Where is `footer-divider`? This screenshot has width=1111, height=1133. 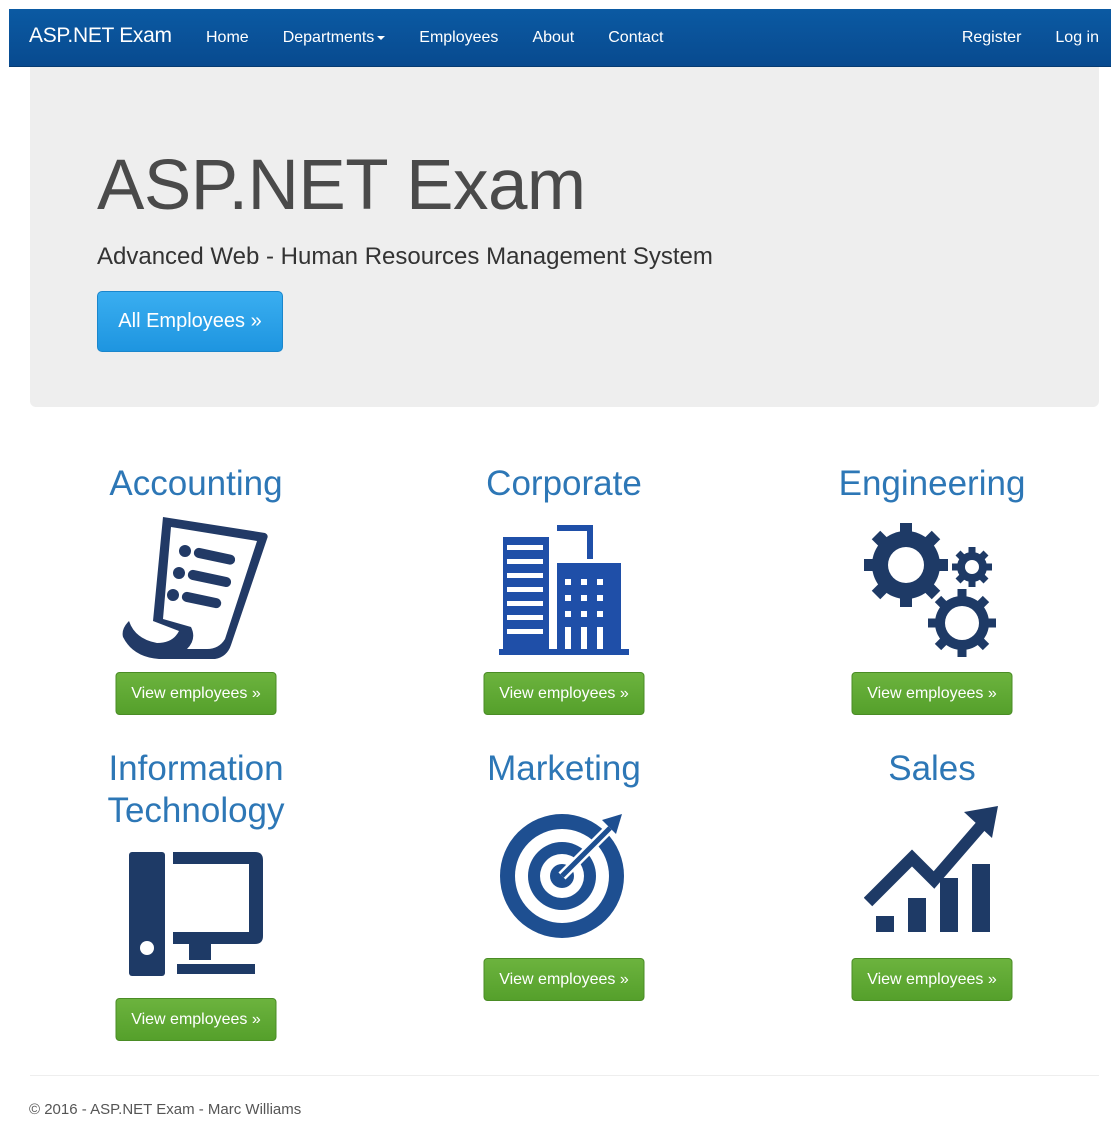 footer-divider is located at coordinates (564, 1075).